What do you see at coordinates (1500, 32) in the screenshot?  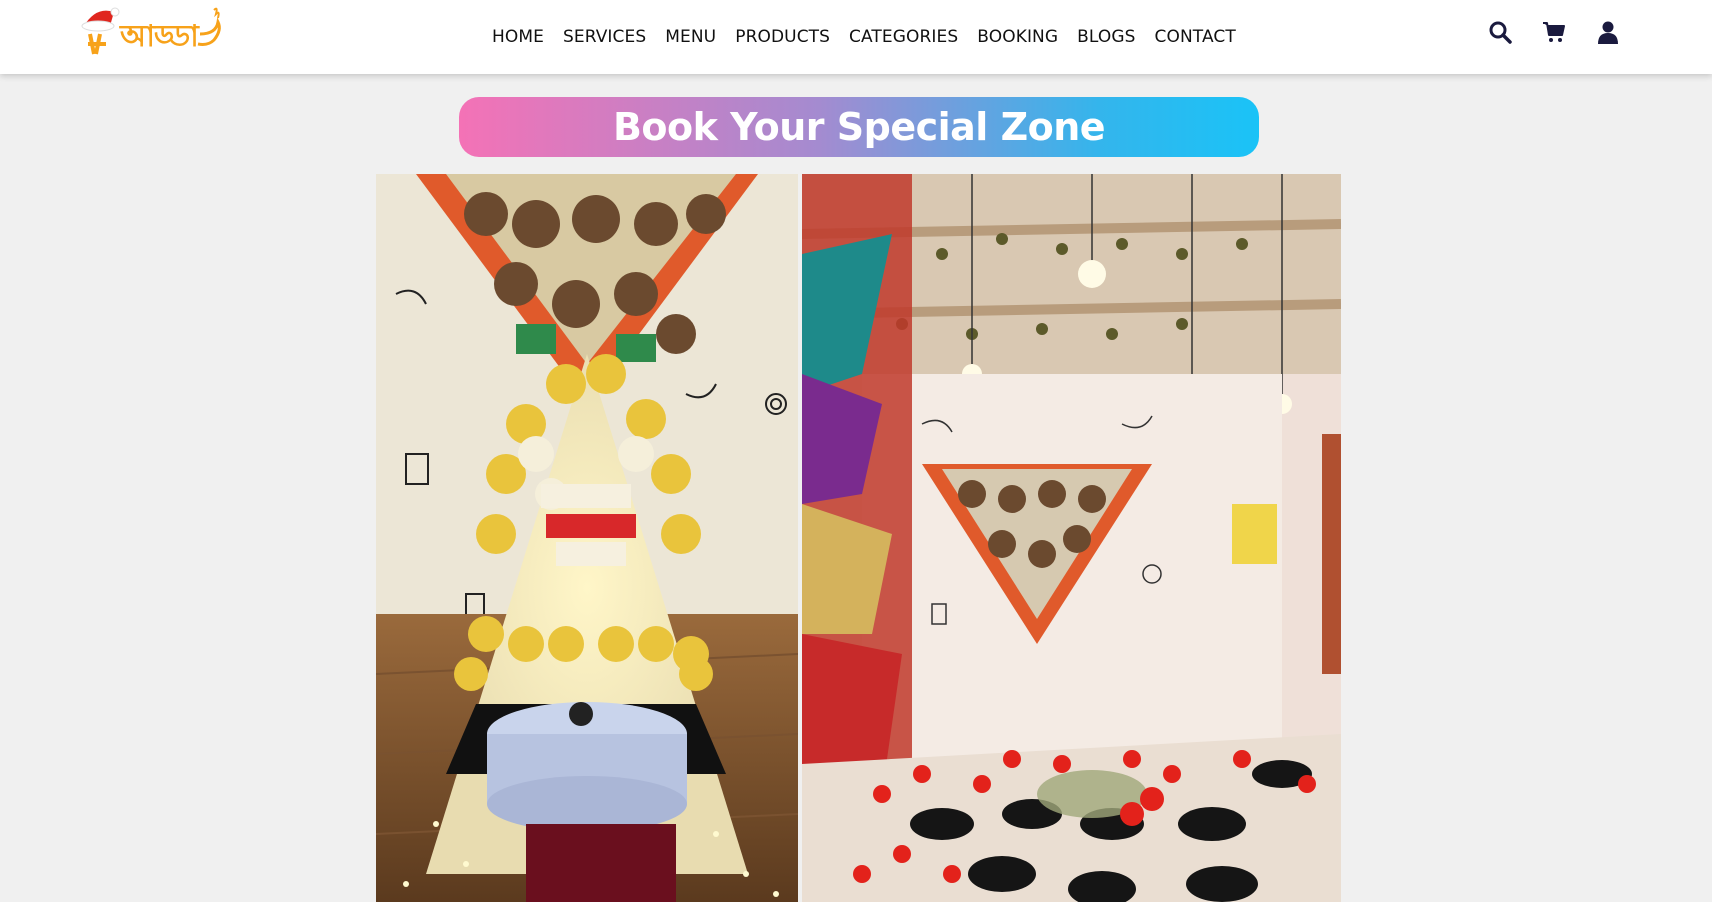 I see `search-icon` at bounding box center [1500, 32].